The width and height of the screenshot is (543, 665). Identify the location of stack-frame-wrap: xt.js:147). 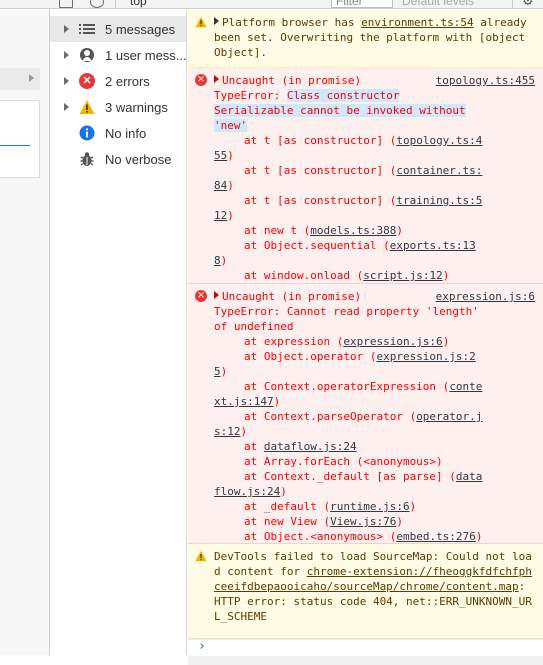
(247, 401).